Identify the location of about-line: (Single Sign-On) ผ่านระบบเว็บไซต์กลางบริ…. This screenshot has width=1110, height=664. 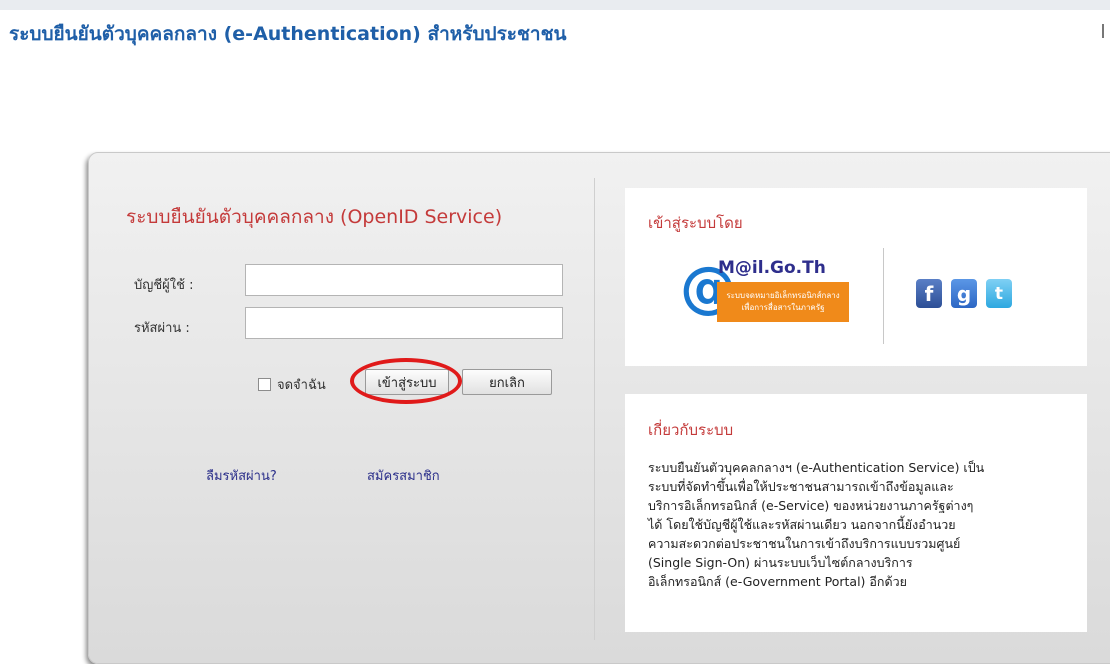
(780, 562).